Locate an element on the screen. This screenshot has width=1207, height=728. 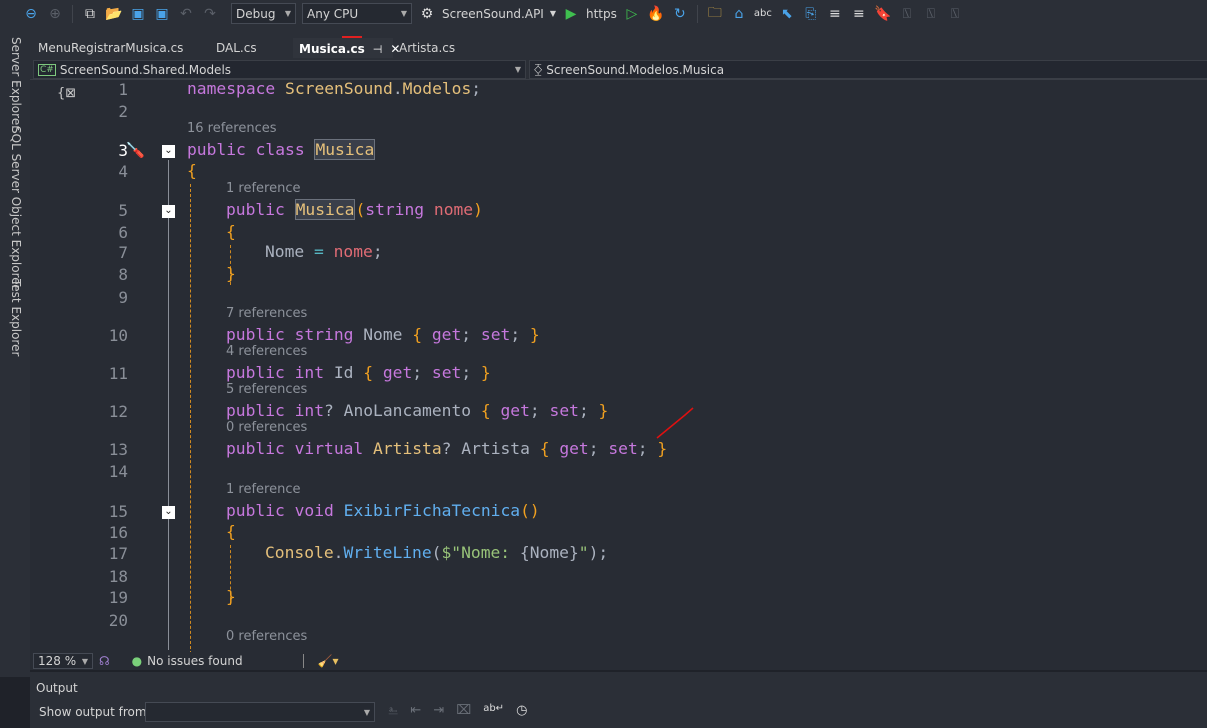
code-token: get is located at coordinates (574, 448).